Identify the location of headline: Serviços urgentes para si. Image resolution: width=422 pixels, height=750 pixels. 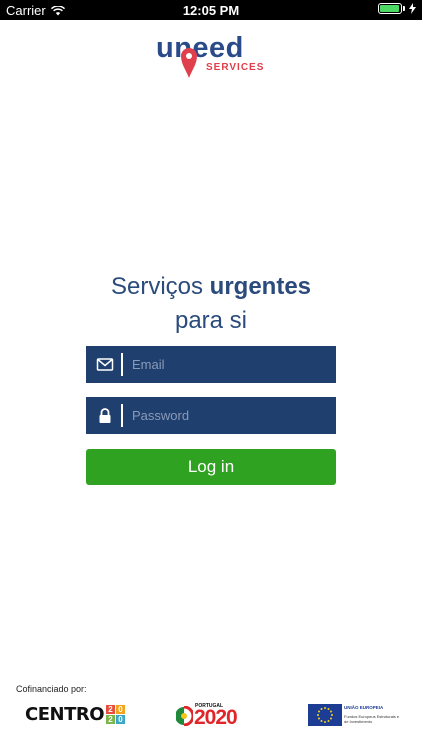
(211, 304).